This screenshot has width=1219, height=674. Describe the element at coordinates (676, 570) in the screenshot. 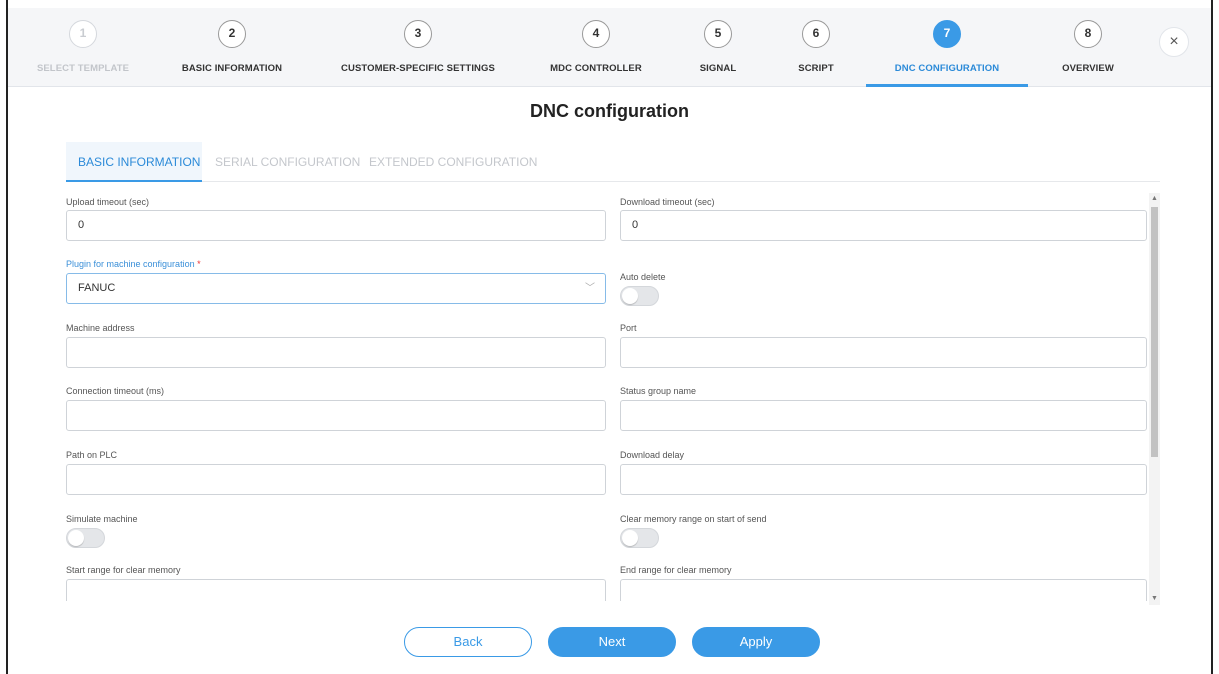

I see `end-range-label: End range for clear memory` at that location.